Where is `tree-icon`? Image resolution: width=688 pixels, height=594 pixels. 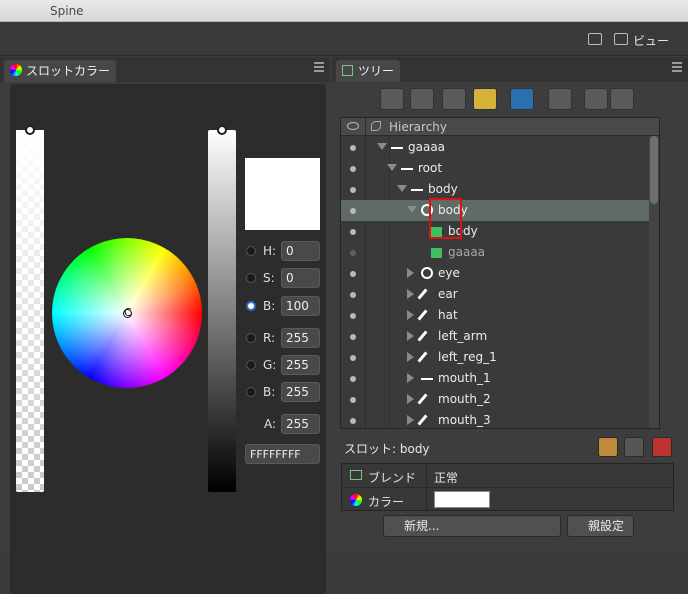
tree-icon is located at coordinates (347, 70).